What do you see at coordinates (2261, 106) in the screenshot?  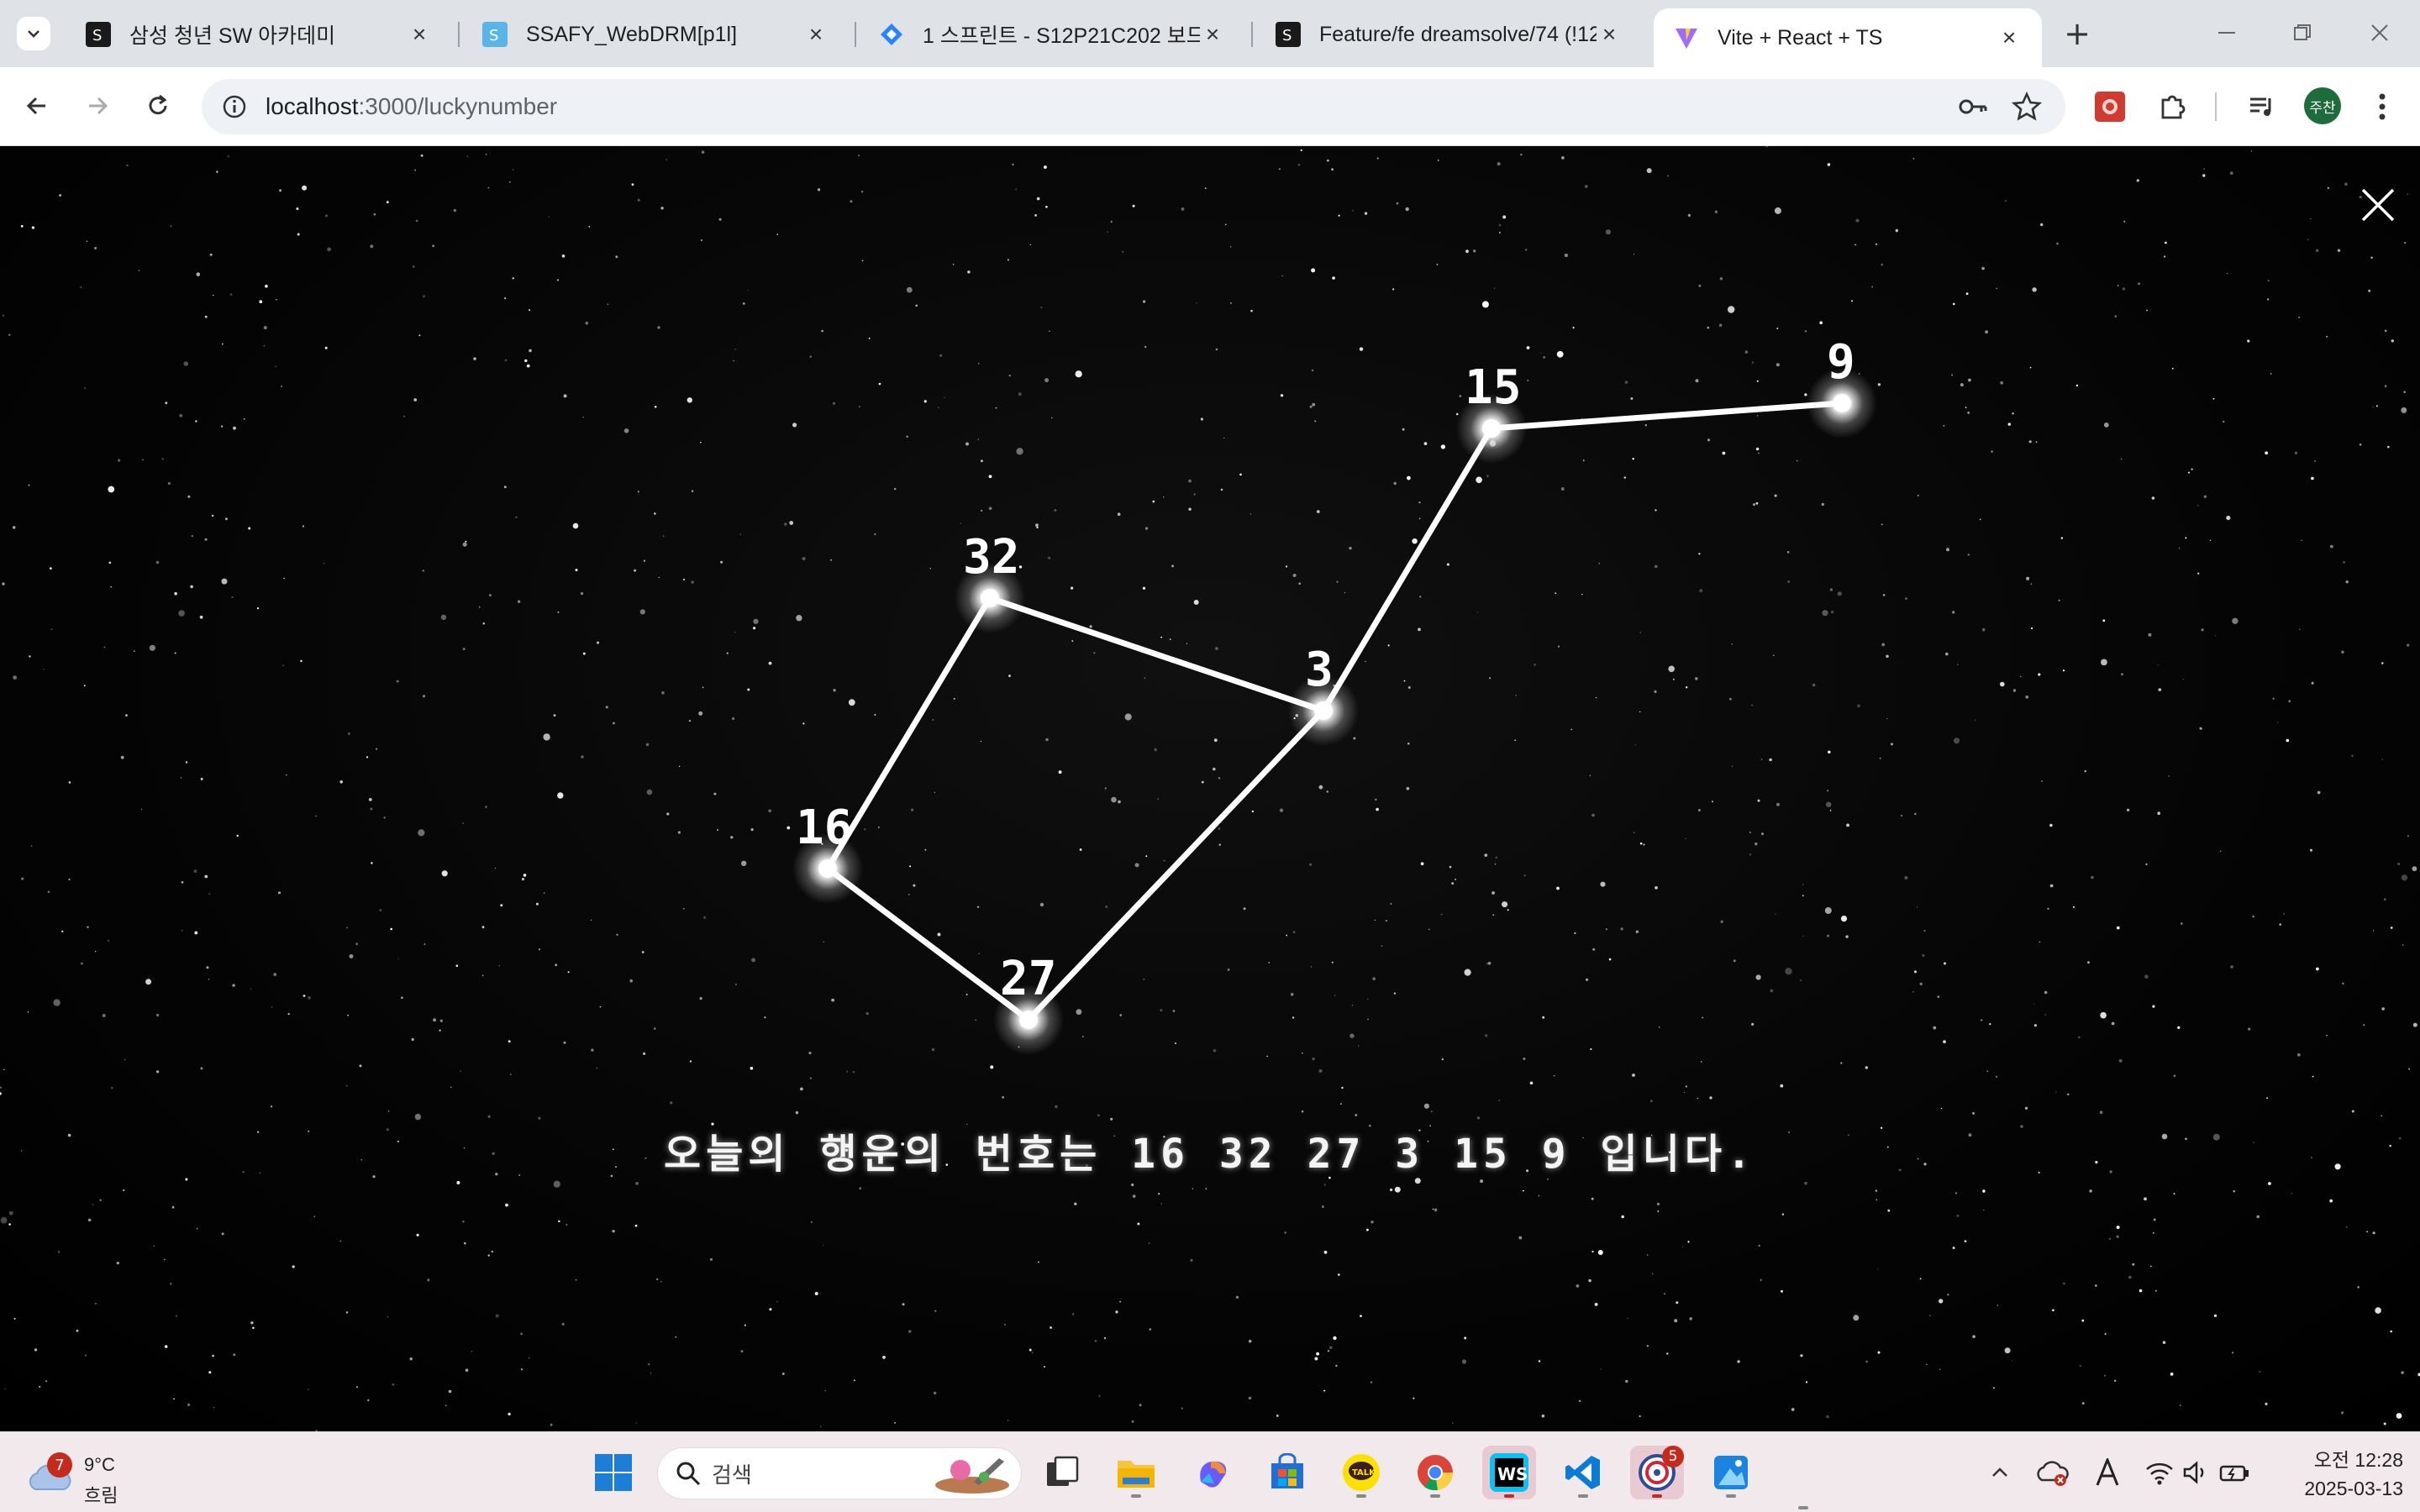 I see `media-control-icon` at bounding box center [2261, 106].